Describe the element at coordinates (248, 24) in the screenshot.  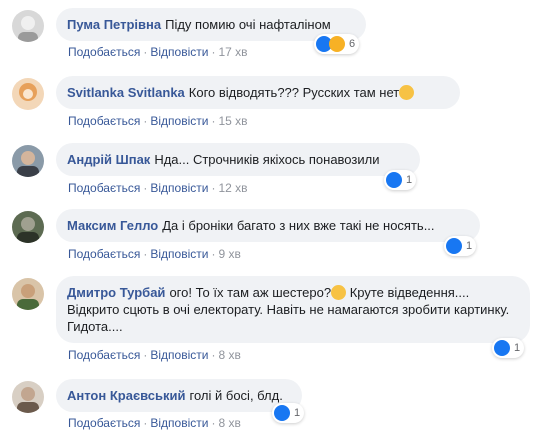
I see `comment-text: Піду помию очі нафталіном` at that location.